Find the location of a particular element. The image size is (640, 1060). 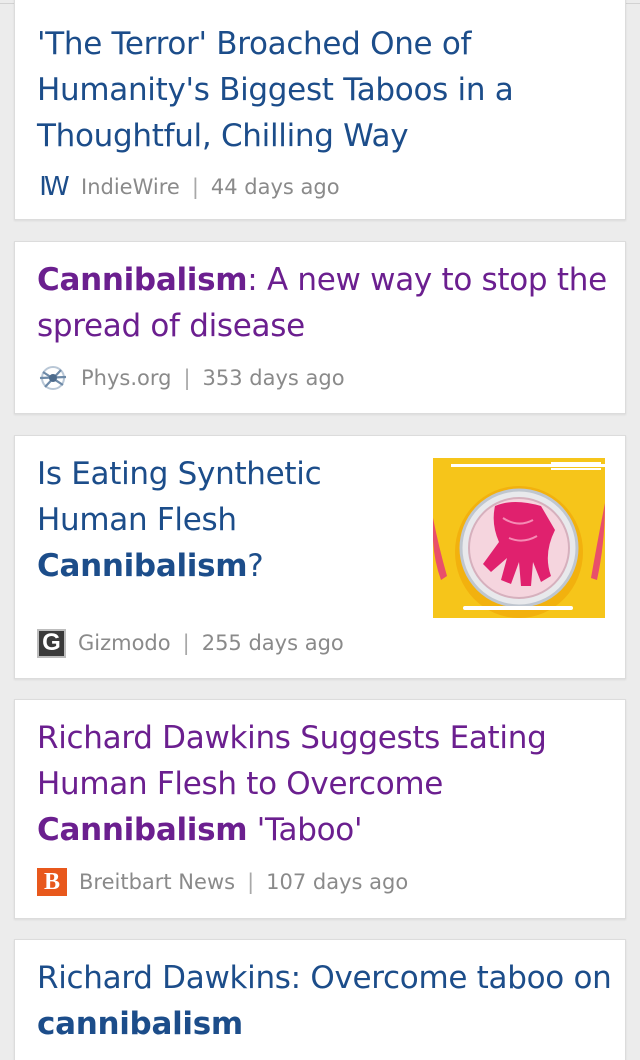

title-text: 'Taboo' is located at coordinates (305, 830).